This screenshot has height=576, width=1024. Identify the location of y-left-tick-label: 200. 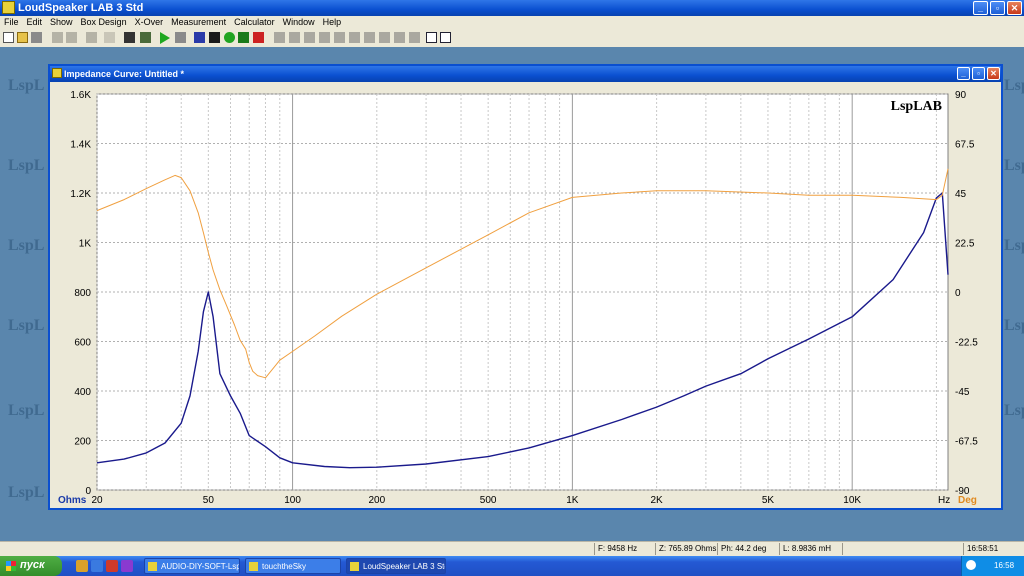
(82, 442).